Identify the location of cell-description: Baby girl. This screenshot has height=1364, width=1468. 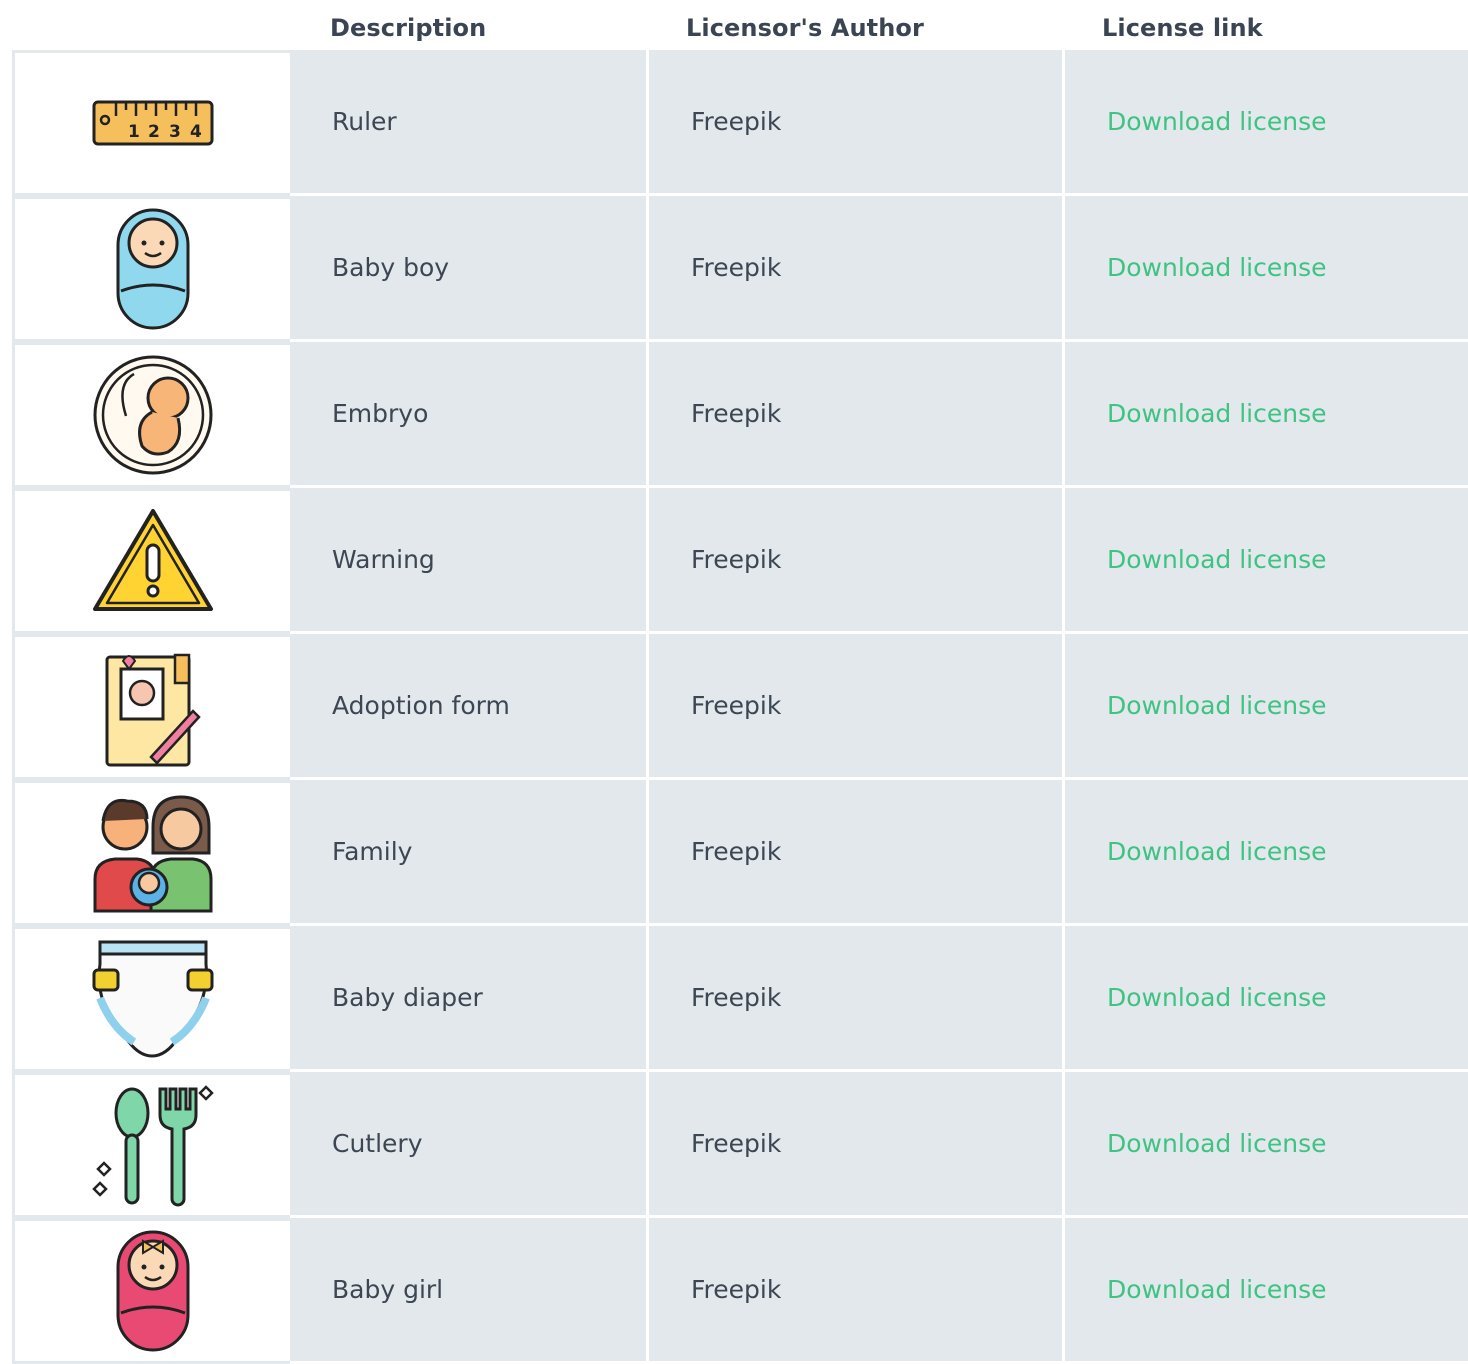
(468, 1289).